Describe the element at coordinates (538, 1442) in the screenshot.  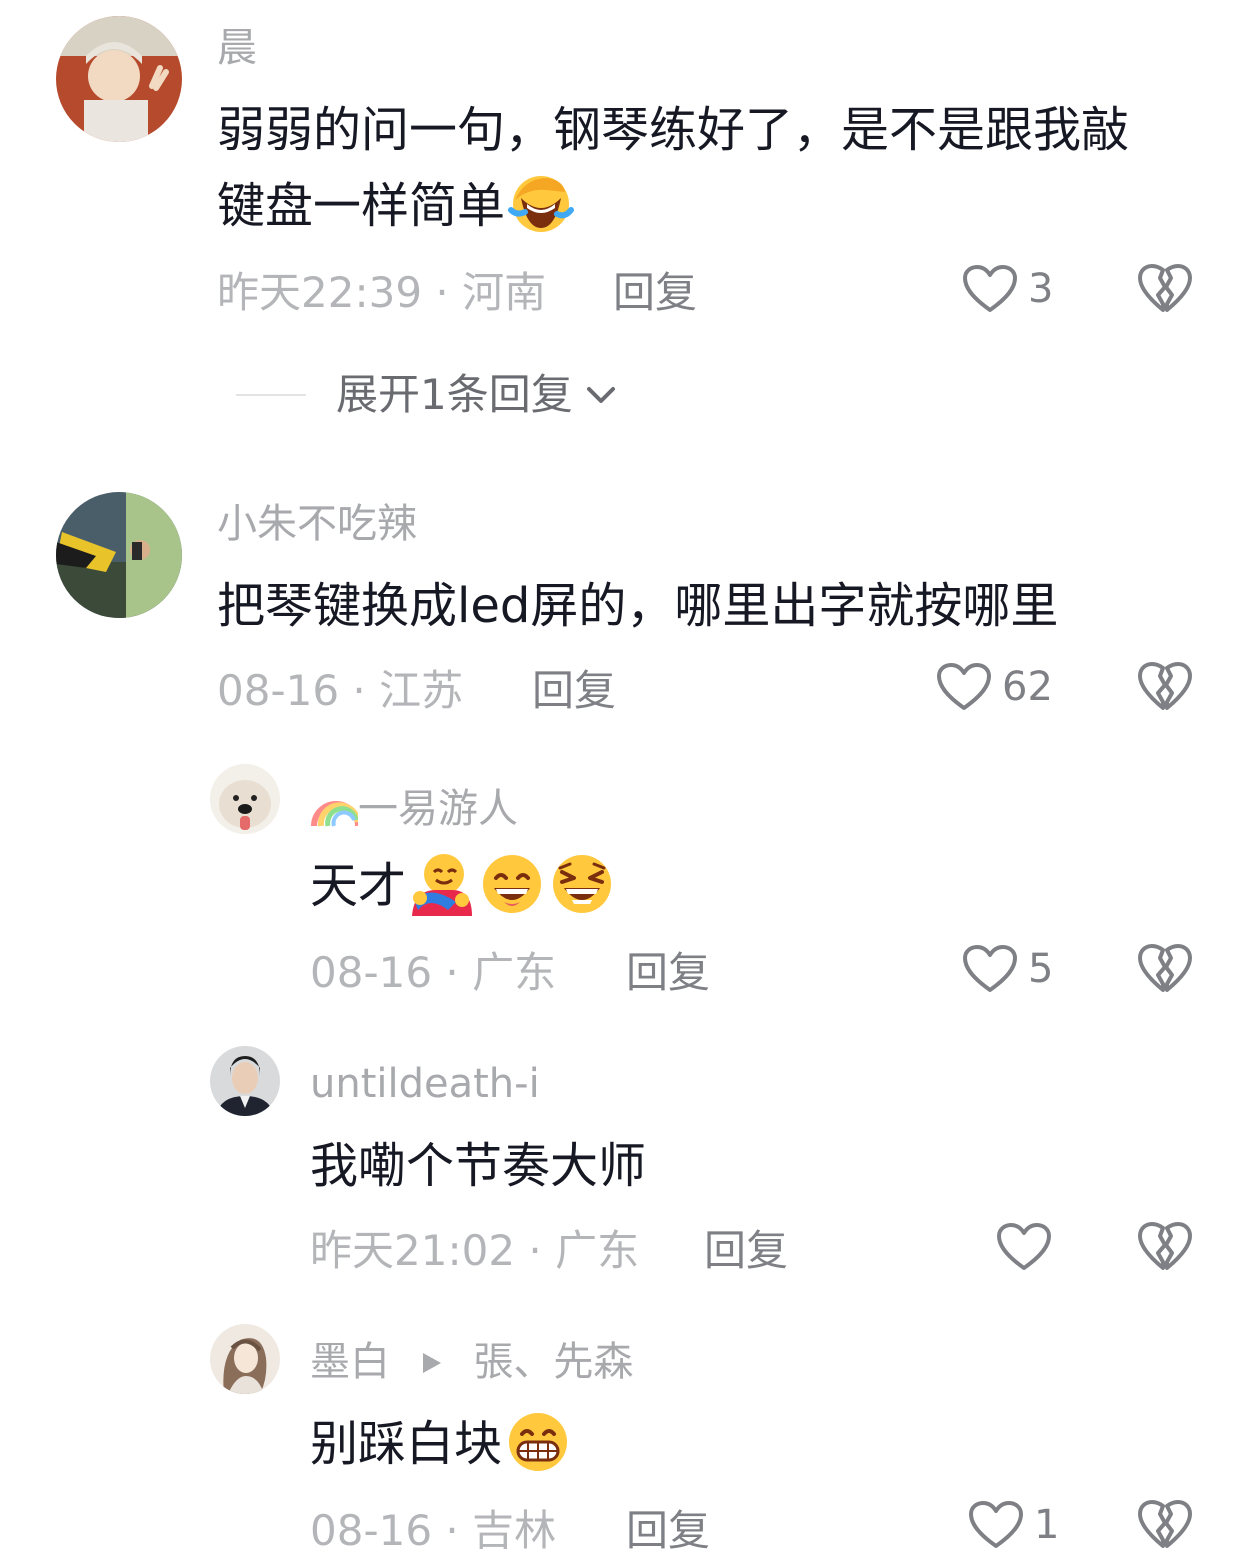
I see `big-grin-emoji-icon` at that location.